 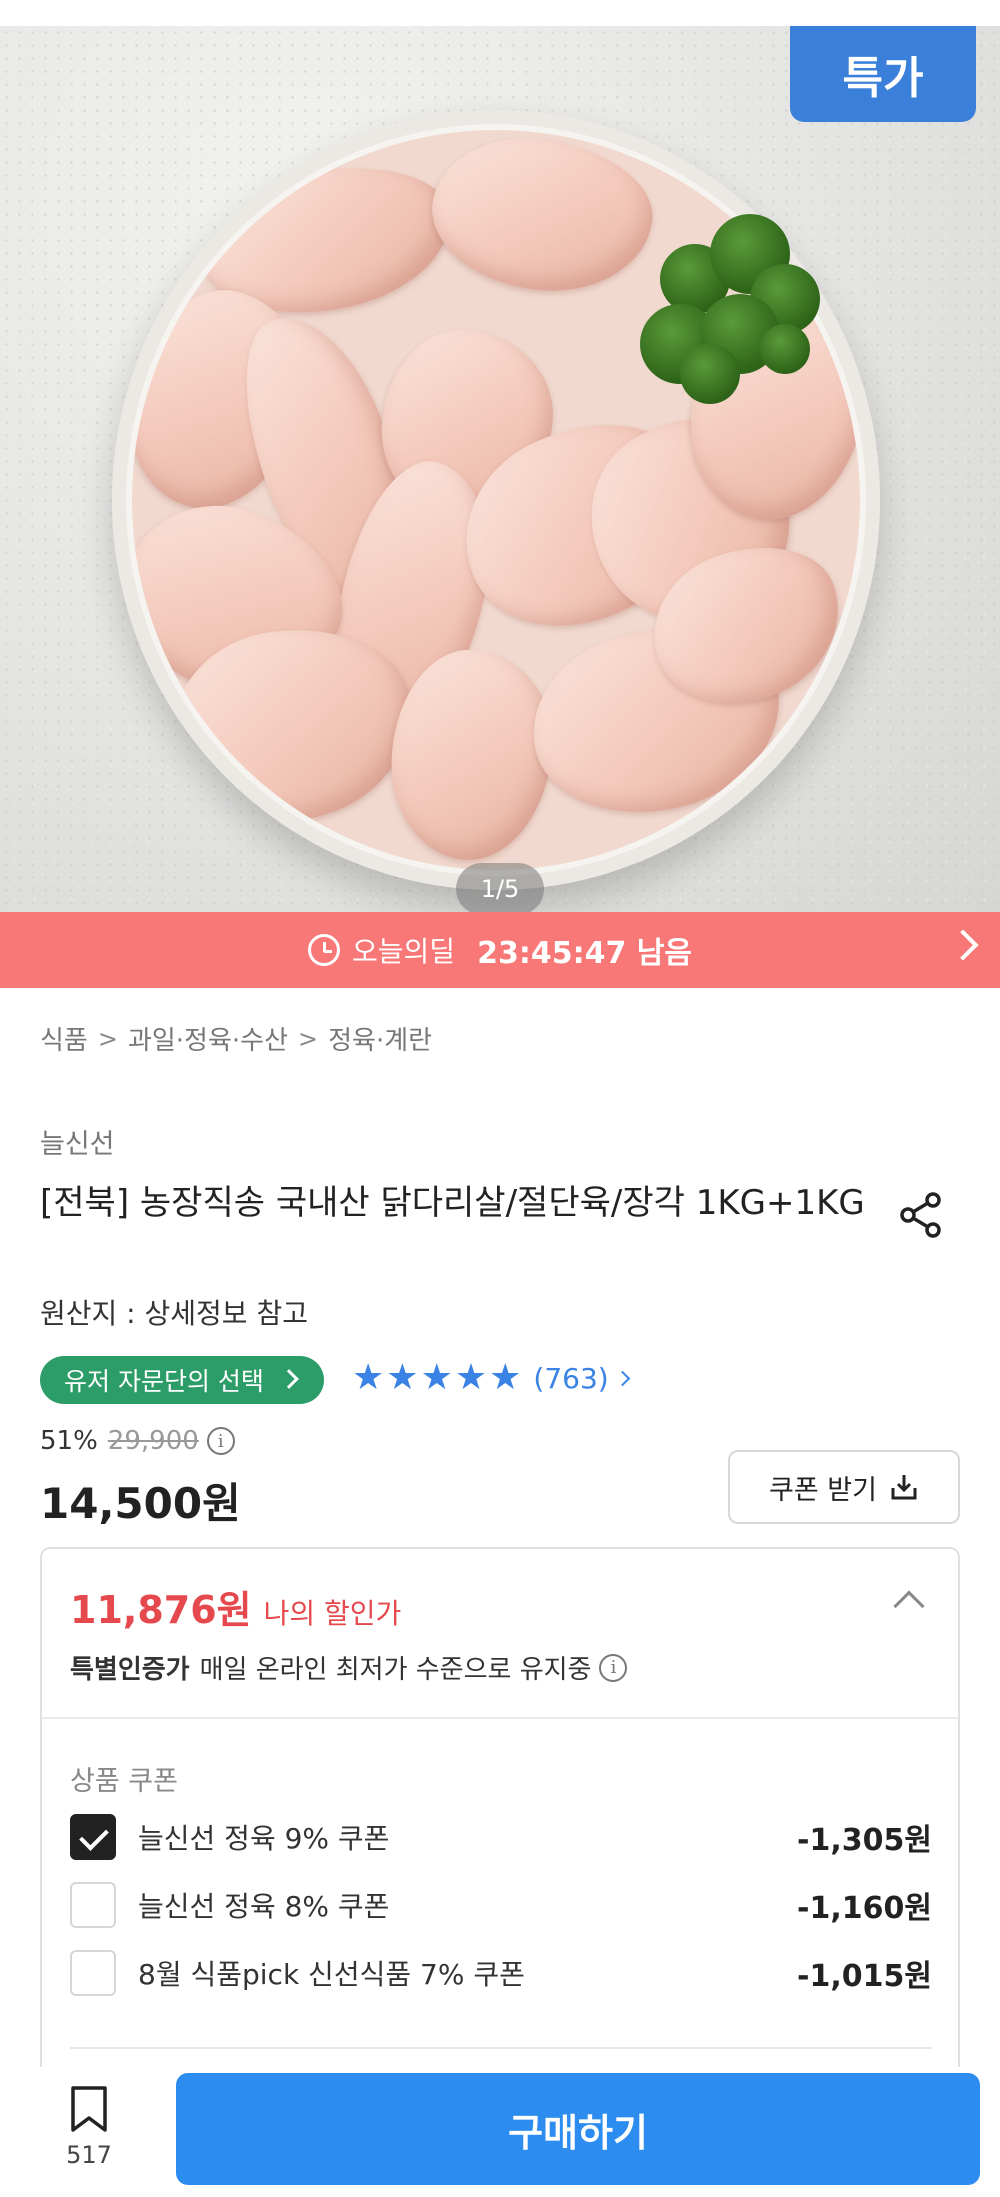 I want to click on certified-price-note: 특별인증가 매일 온라인 최저가 수준으로 유지중 i, so click(x=349, y=1667).